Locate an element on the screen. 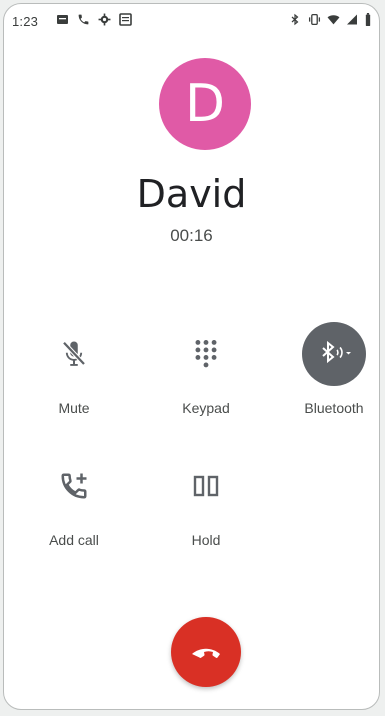 The width and height of the screenshot is (385, 716). keypad-label: Keypad is located at coordinates (206, 408).